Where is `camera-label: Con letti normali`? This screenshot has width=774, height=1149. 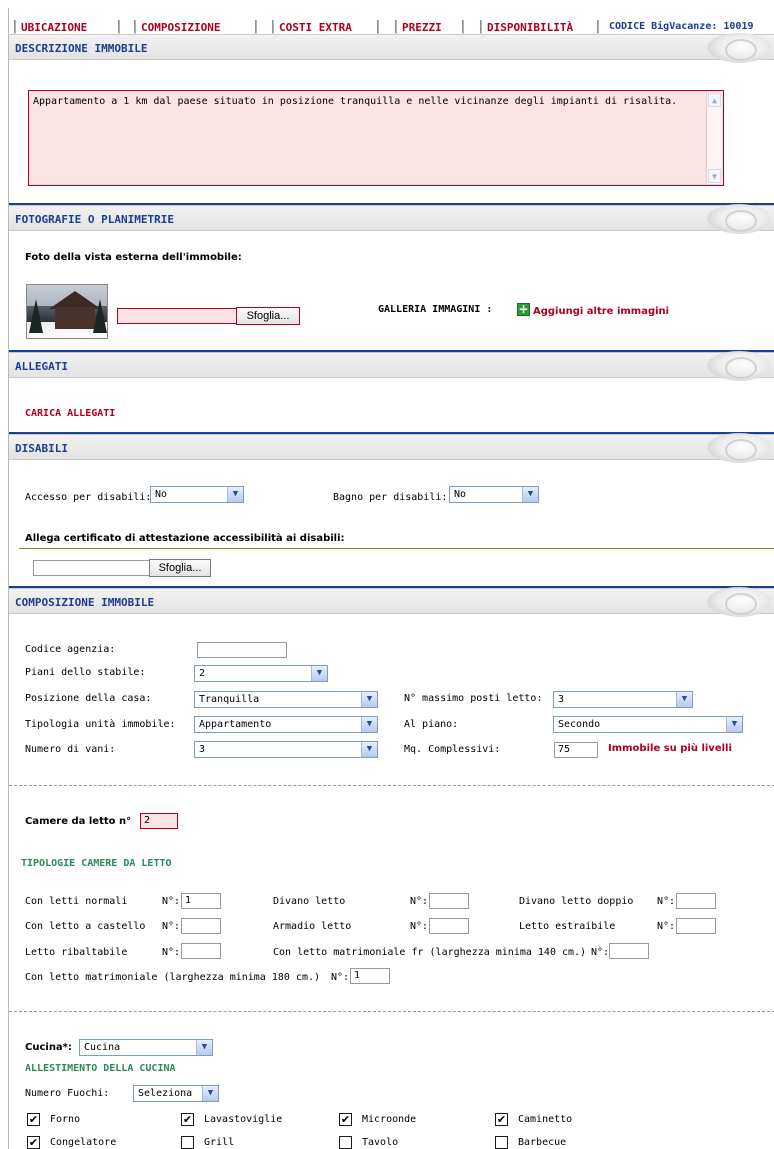 camera-label: Con letti normali is located at coordinates (76, 901).